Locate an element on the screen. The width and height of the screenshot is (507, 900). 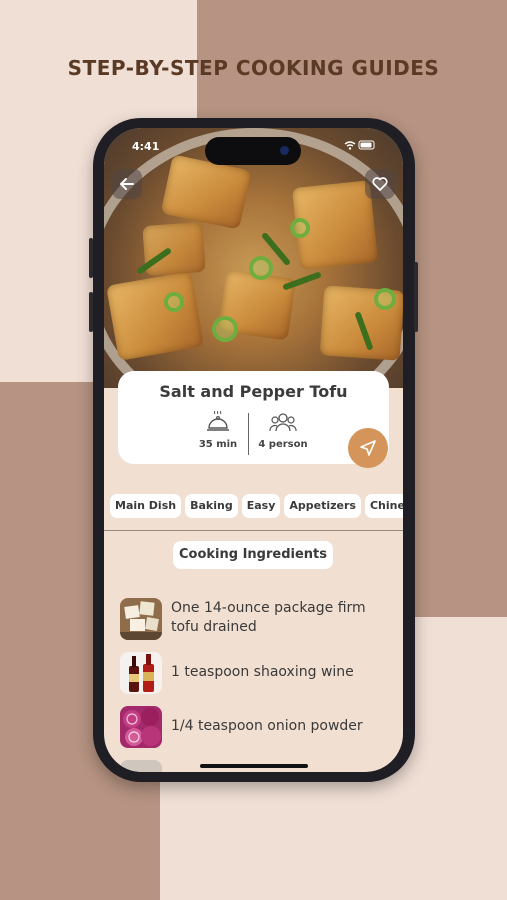
favorite-button is located at coordinates (380, 184).